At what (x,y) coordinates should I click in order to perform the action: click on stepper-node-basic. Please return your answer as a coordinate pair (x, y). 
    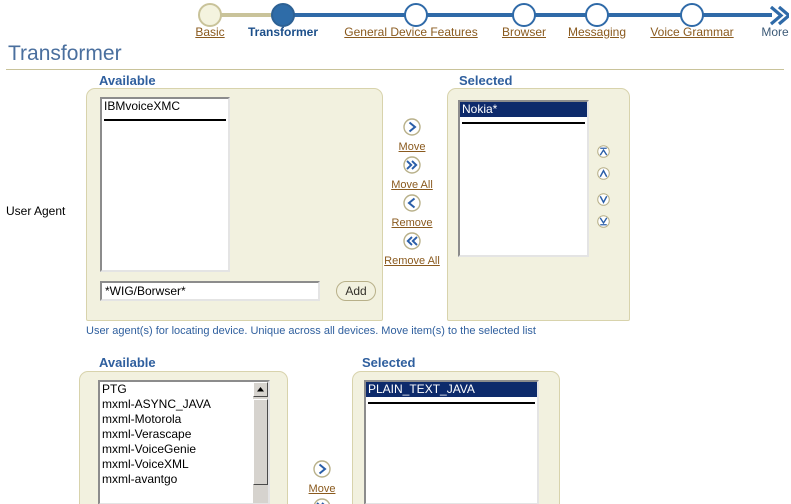
    Looking at the image, I should click on (210, 15).